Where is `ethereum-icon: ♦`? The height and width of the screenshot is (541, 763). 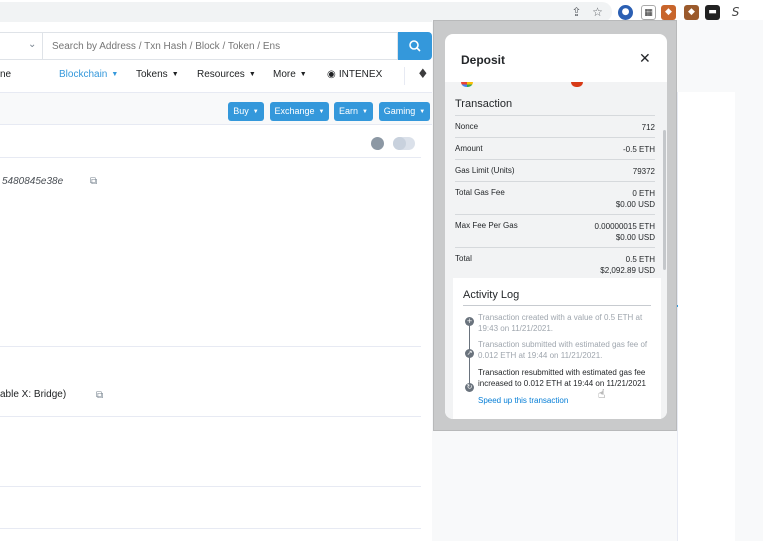 ethereum-icon: ♦ is located at coordinates (423, 74).